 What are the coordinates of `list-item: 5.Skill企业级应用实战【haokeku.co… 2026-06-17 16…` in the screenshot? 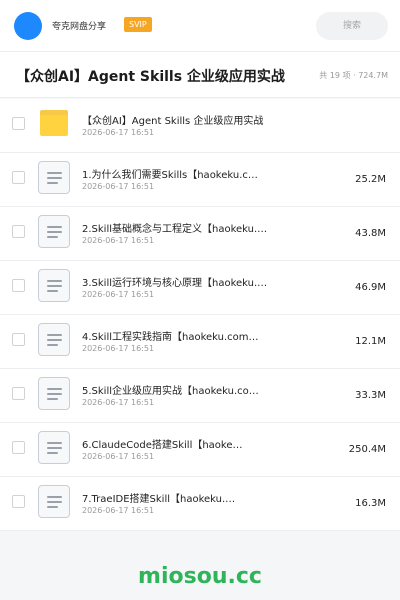 It's located at (200, 396).